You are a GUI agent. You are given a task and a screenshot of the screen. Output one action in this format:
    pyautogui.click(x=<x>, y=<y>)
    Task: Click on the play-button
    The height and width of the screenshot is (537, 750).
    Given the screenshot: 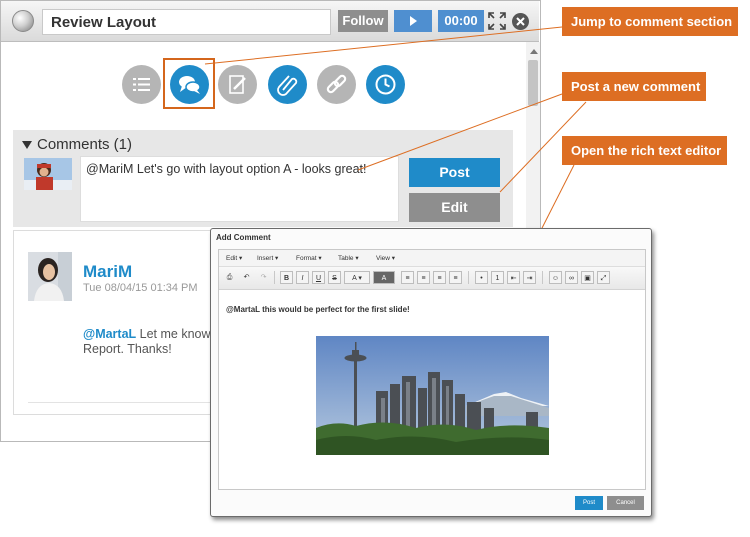 What is the action you would take?
    pyautogui.click(x=413, y=21)
    